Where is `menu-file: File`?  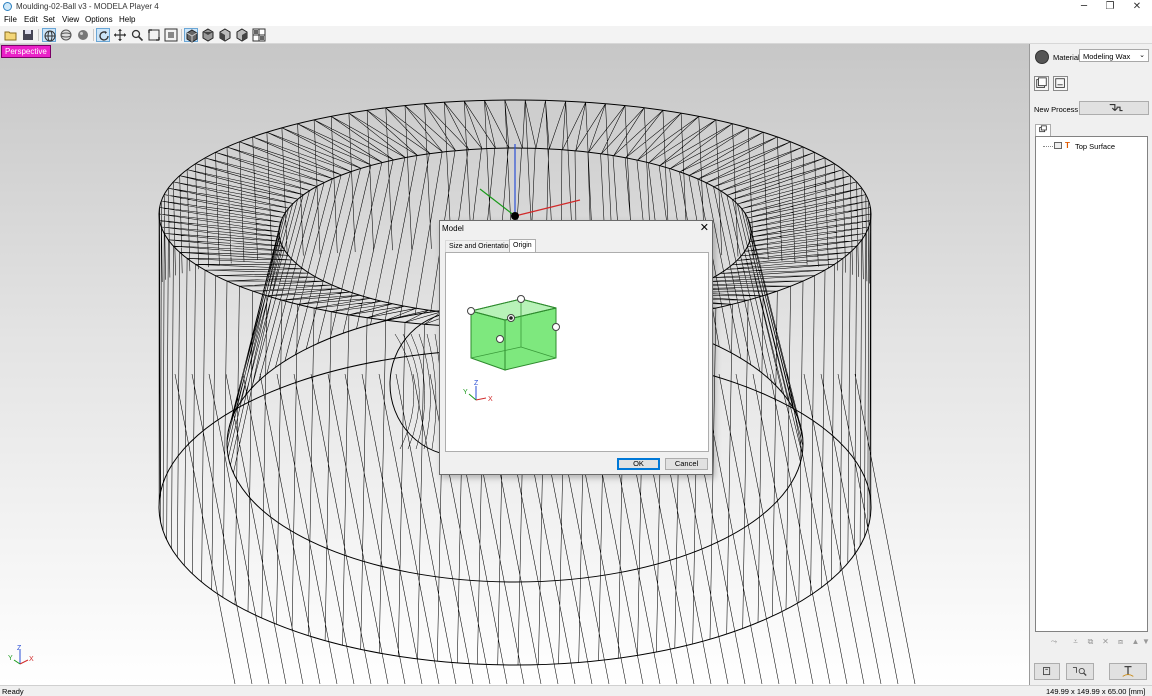 menu-file: File is located at coordinates (10, 19).